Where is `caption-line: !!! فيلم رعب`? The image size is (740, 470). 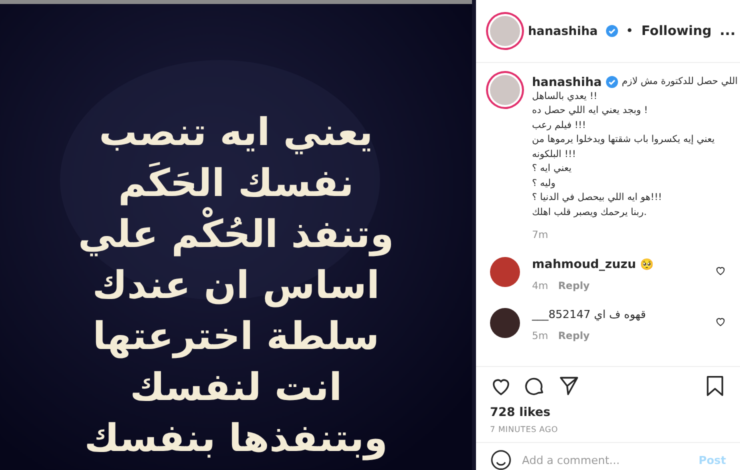 caption-line: !!! فيلم رعب is located at coordinates (559, 125).